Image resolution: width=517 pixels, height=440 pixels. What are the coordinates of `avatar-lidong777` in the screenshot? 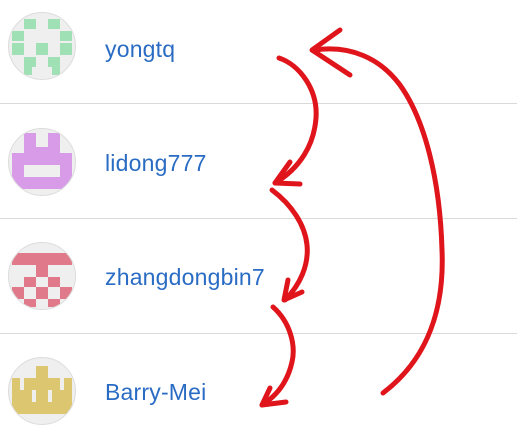 It's located at (42, 162).